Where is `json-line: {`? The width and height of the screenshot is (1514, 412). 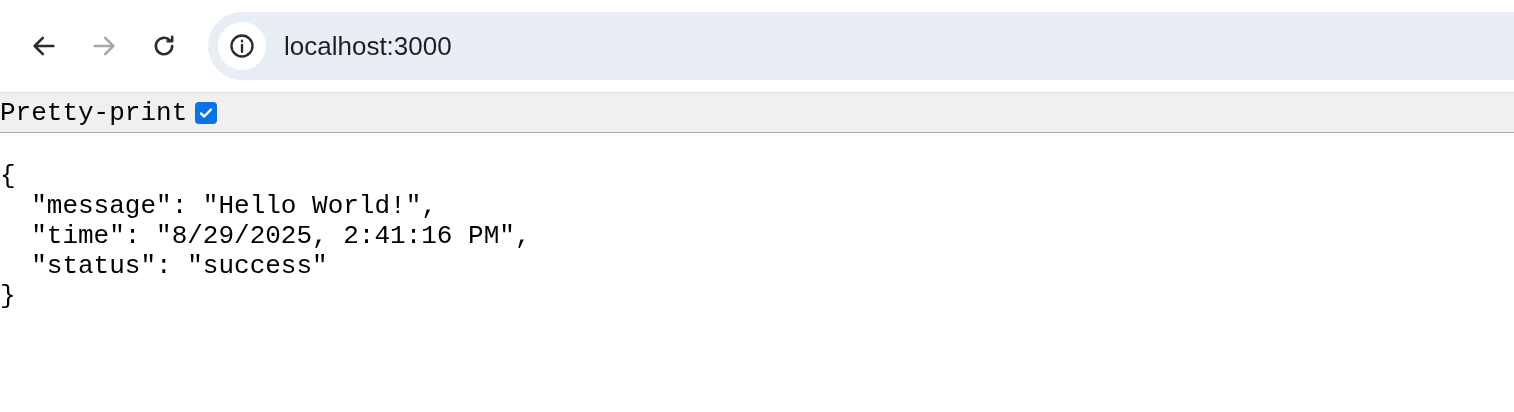 json-line: { is located at coordinates (8, 176).